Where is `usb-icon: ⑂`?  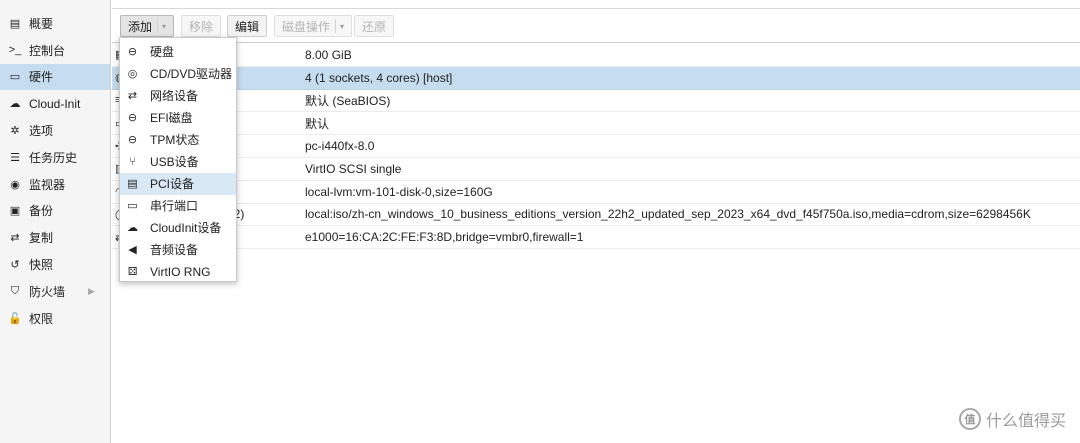 usb-icon: ⑂ is located at coordinates (132, 161).